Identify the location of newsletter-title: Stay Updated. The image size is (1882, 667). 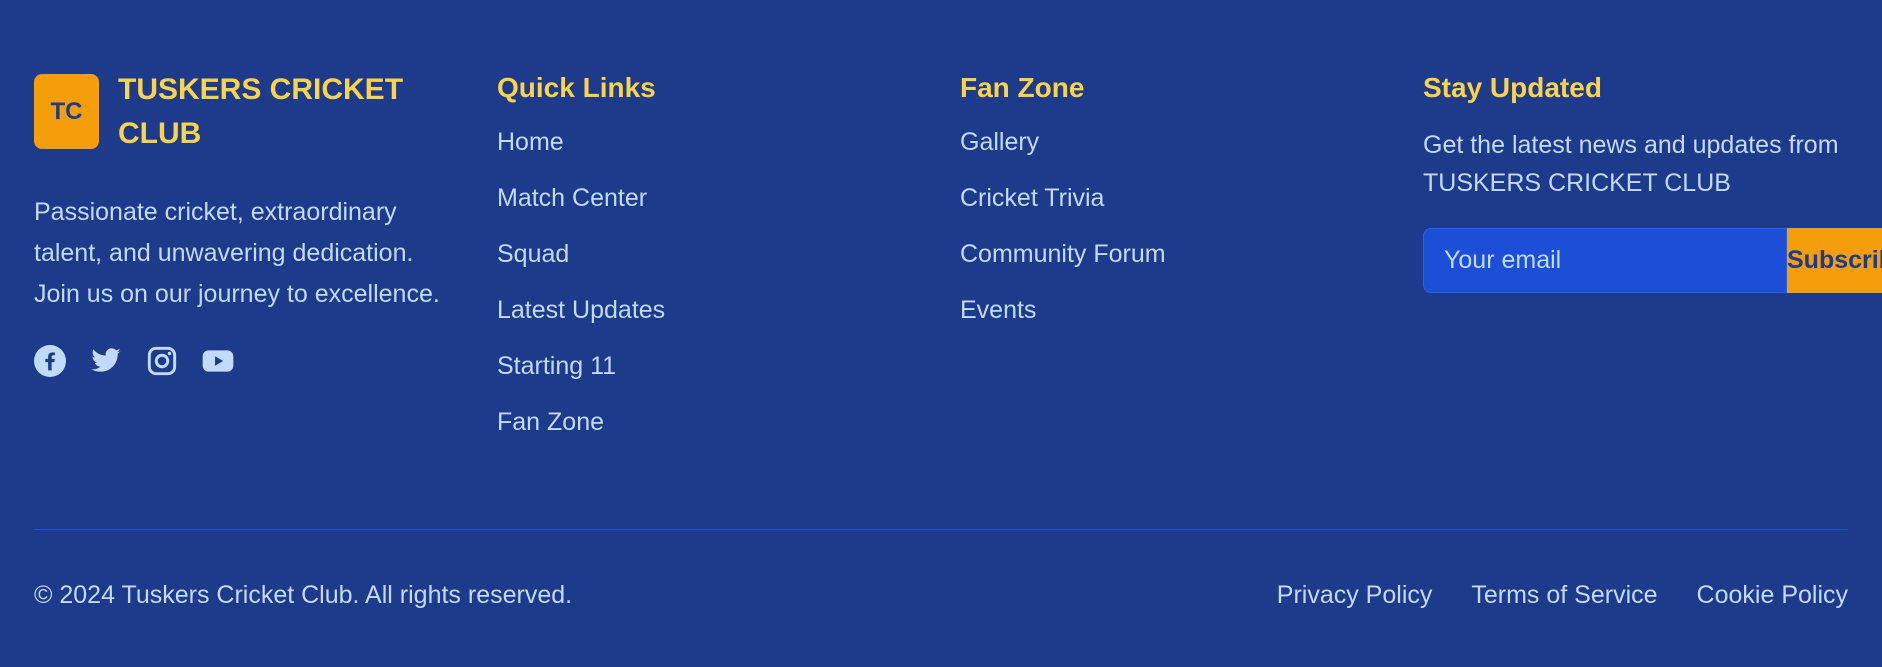
(1512, 87).